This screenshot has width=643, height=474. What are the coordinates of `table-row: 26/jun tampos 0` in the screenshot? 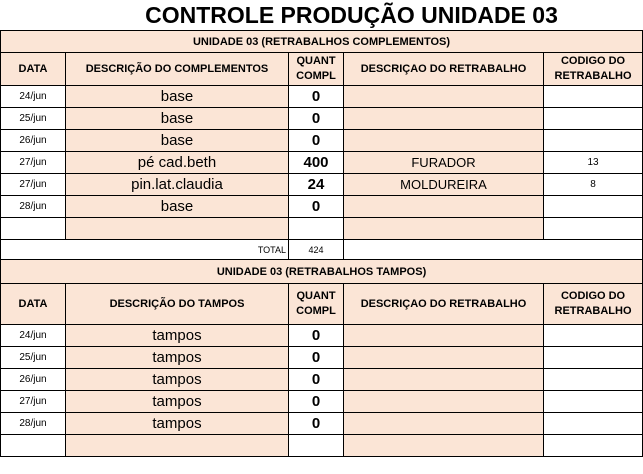 It's located at (321, 379).